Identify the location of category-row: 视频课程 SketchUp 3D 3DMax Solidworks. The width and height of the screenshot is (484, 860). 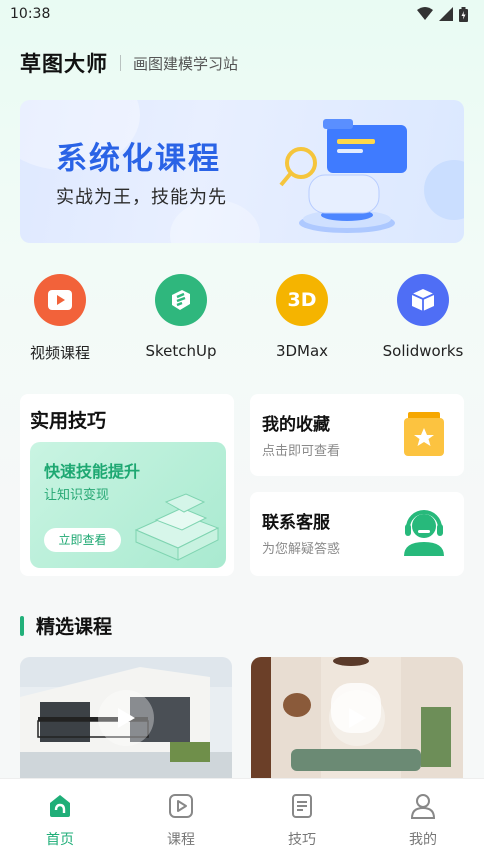
(242, 319).